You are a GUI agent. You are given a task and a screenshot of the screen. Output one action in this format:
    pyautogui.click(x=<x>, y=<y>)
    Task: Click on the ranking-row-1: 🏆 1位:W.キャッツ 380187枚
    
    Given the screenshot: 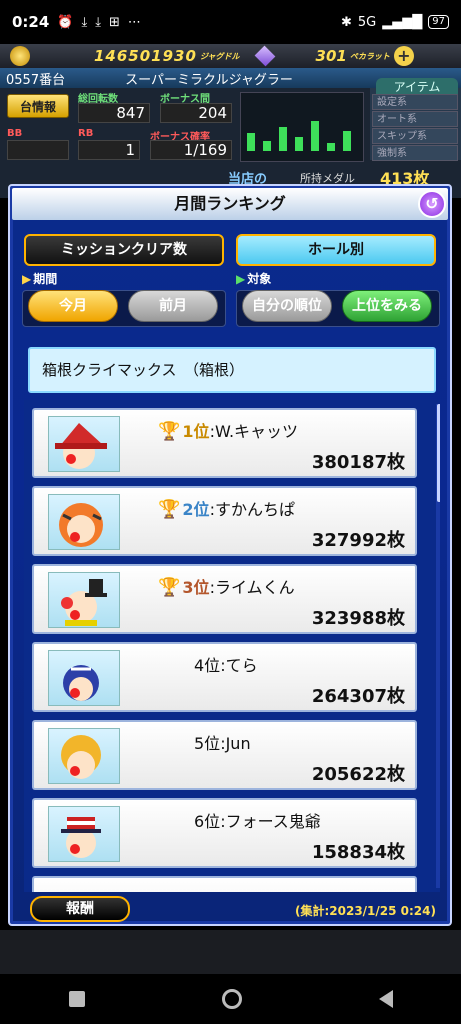 What is the action you would take?
    pyautogui.click(x=224, y=443)
    